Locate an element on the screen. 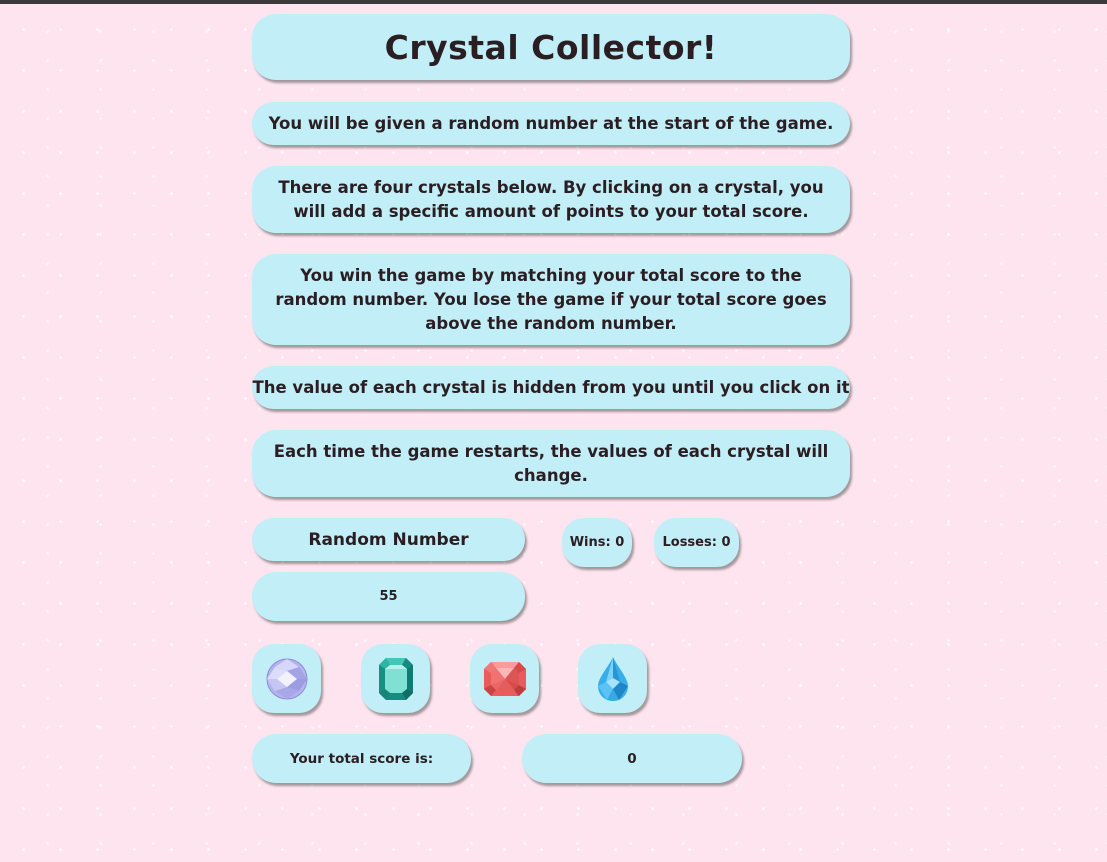 The image size is (1107, 862). round-diamond-icon is located at coordinates (286, 678).